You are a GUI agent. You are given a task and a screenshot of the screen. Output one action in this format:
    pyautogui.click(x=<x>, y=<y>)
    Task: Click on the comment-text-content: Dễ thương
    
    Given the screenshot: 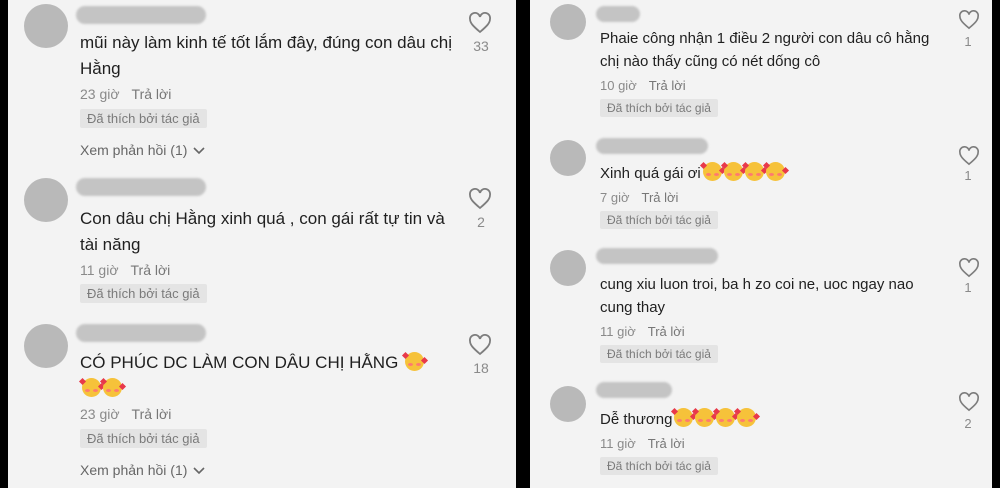 What is the action you would take?
    pyautogui.click(x=636, y=419)
    